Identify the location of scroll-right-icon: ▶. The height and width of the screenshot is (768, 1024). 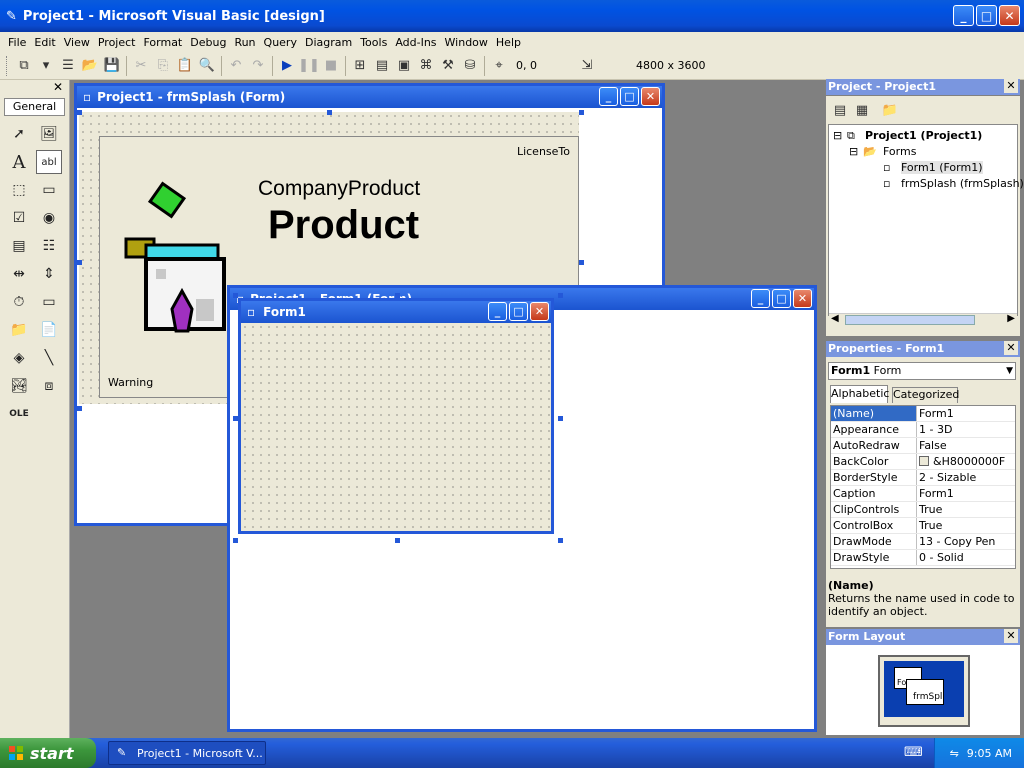
(1011, 318).